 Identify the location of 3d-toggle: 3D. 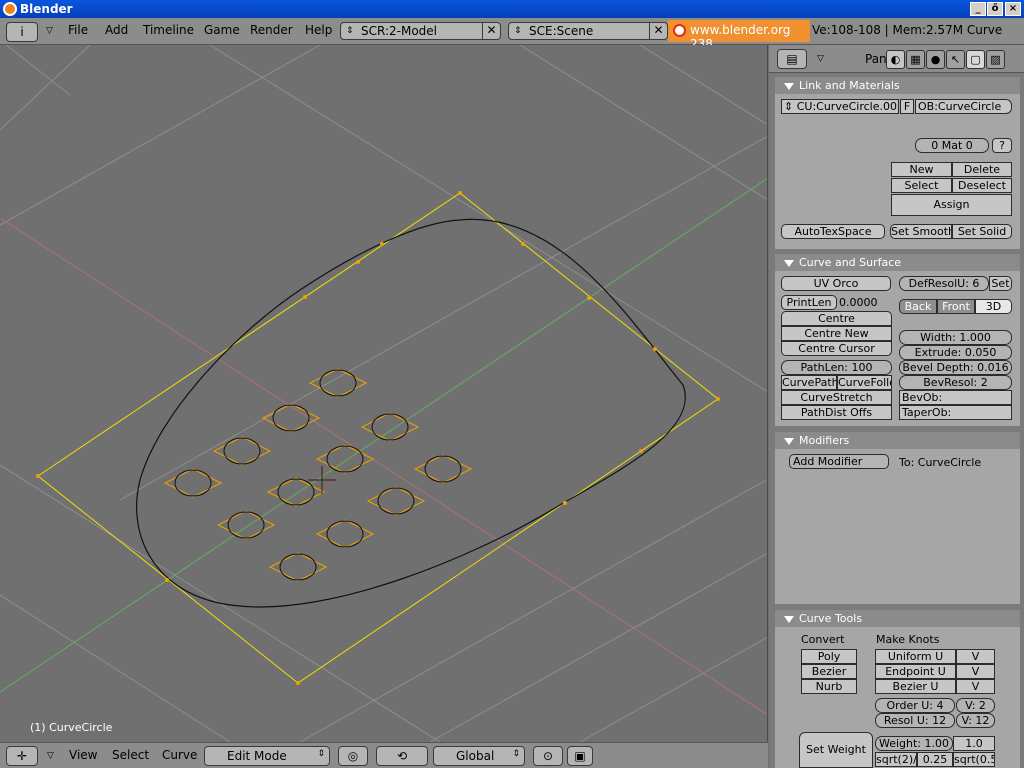
(993, 306).